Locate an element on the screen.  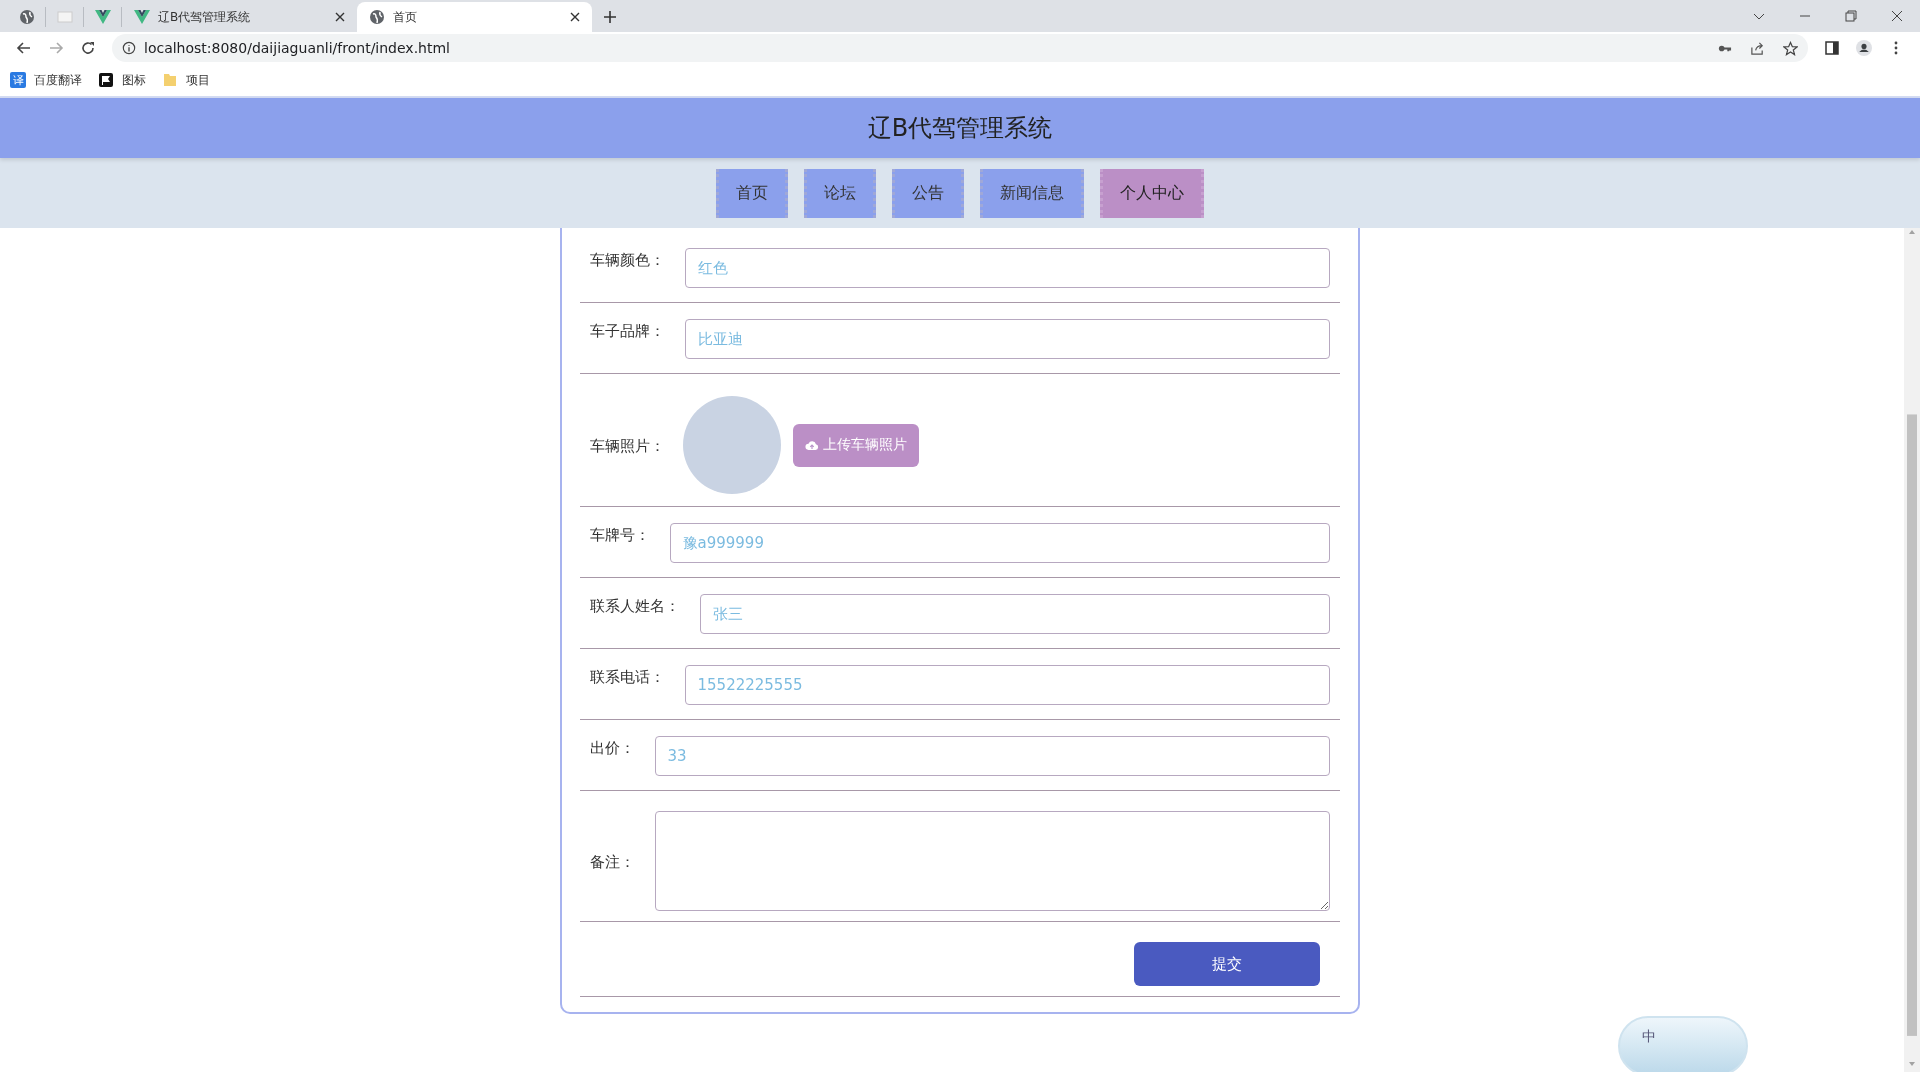
browser-tab: 辽B代驾管理系统 is located at coordinates (239, 17).